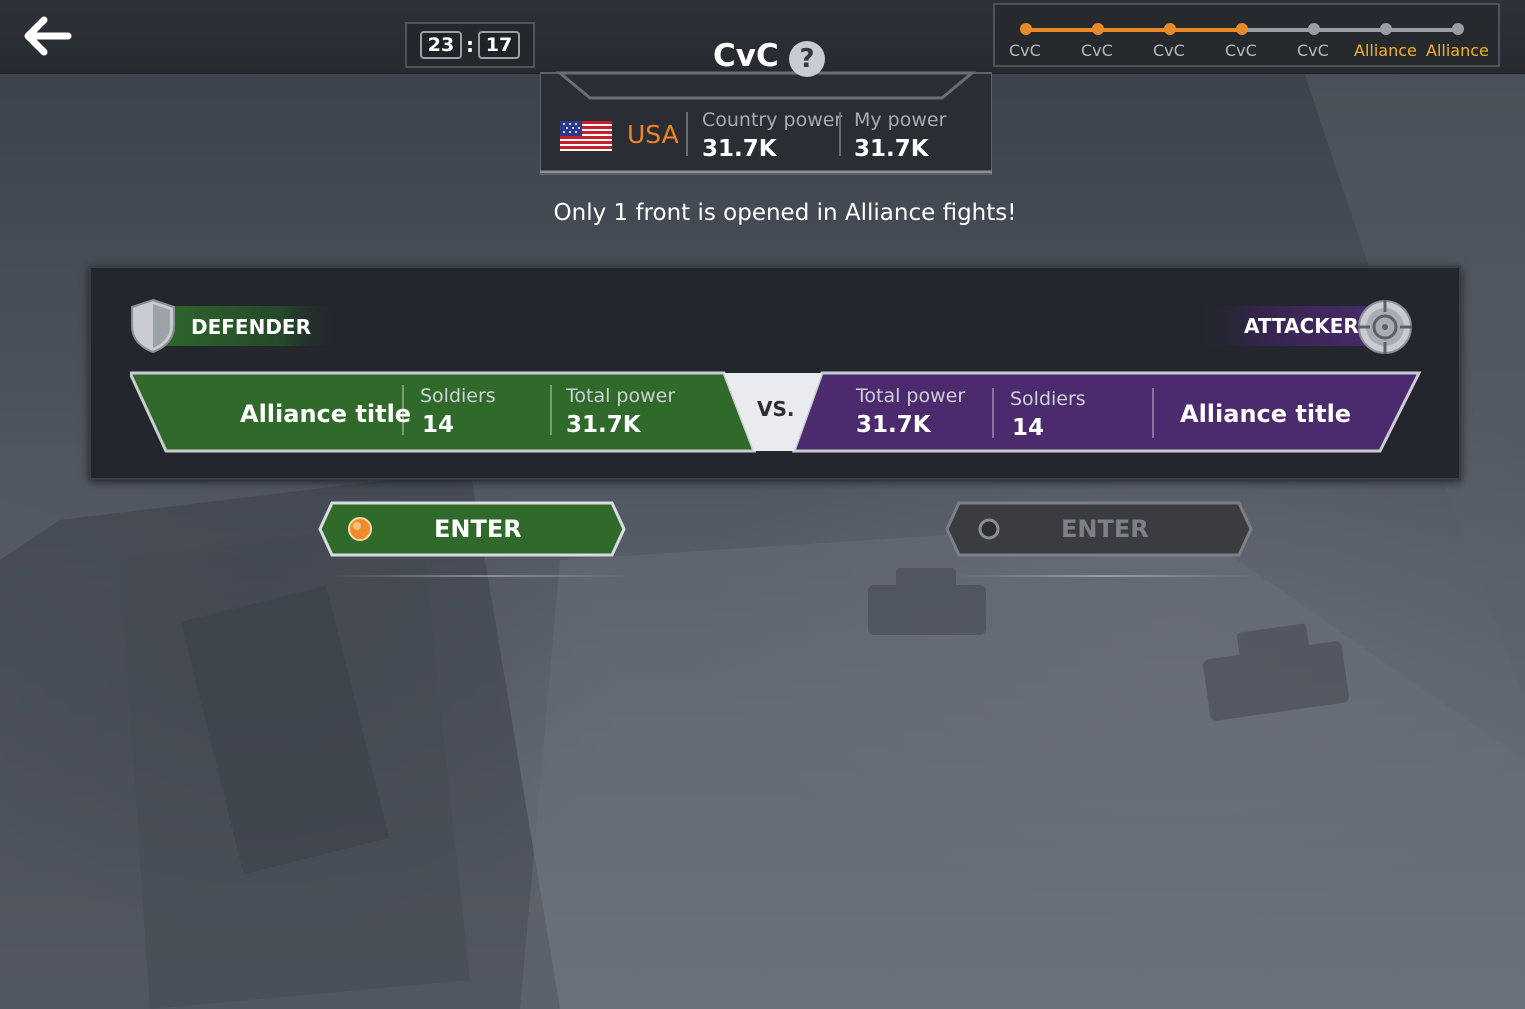 Image resolution: width=1525 pixels, height=1009 pixels. What do you see at coordinates (478, 529) in the screenshot?
I see `defender-enter-label: ENTER` at bounding box center [478, 529].